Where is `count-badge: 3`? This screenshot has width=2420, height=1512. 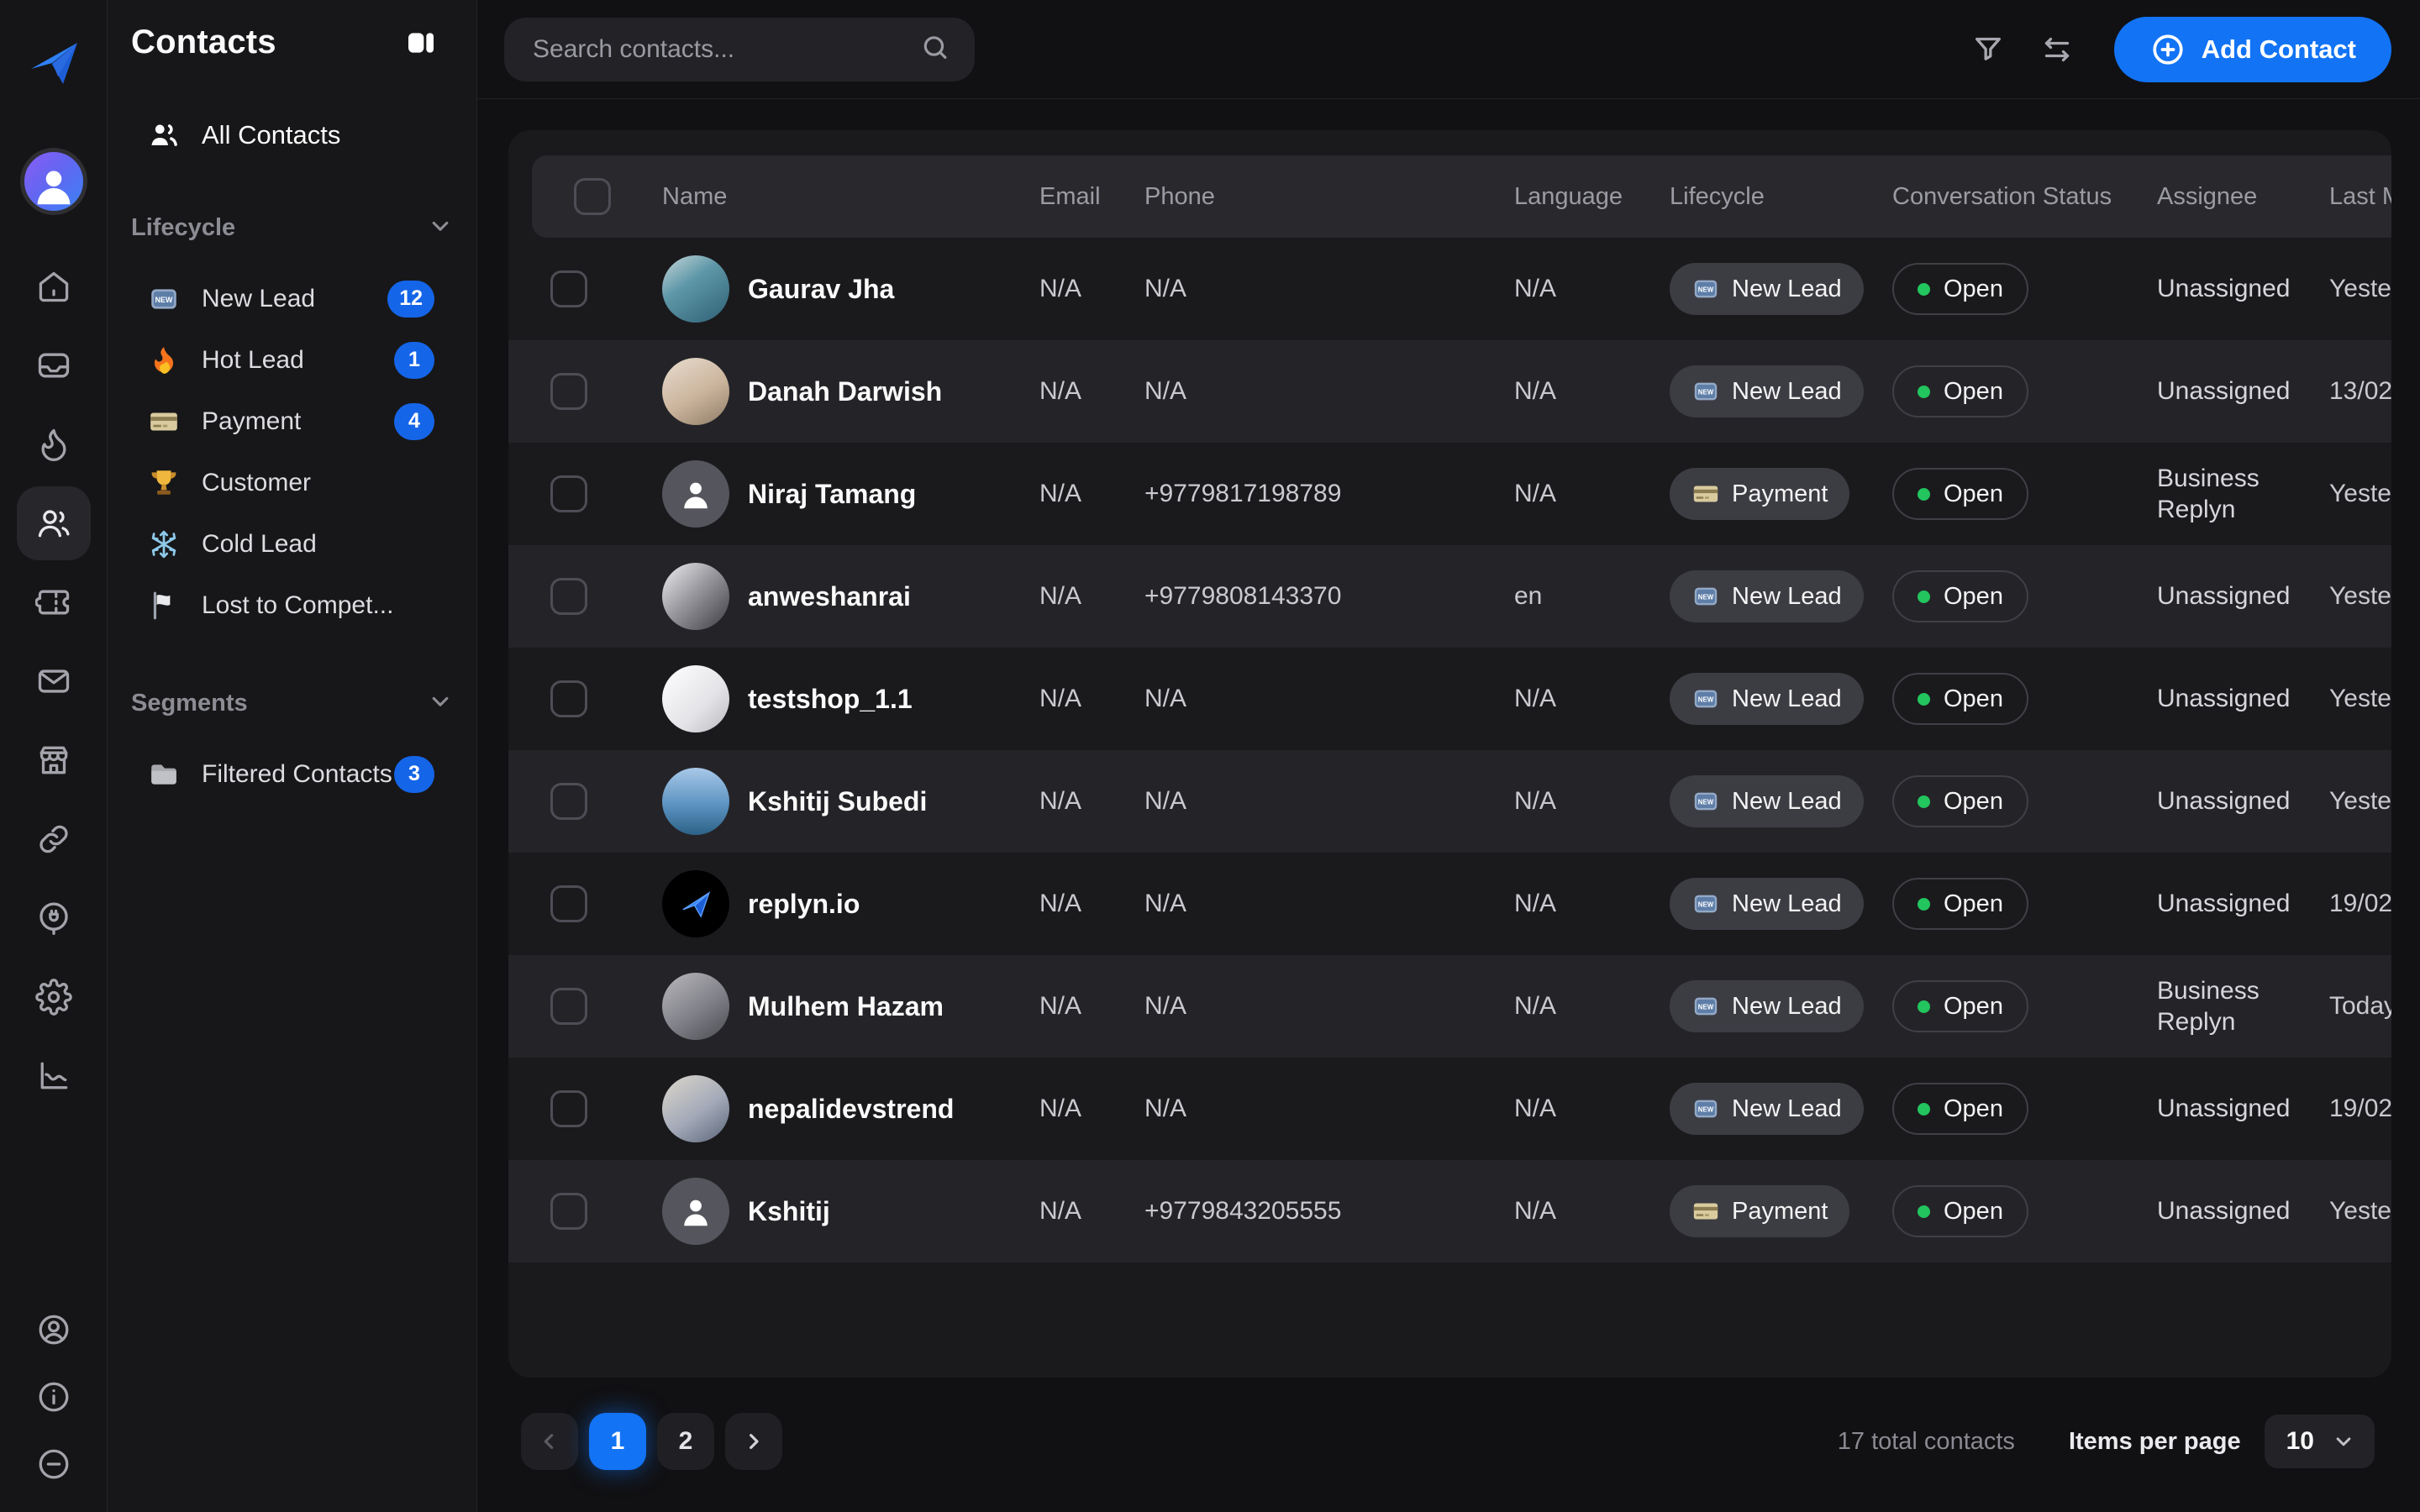
count-badge: 3 is located at coordinates (414, 774).